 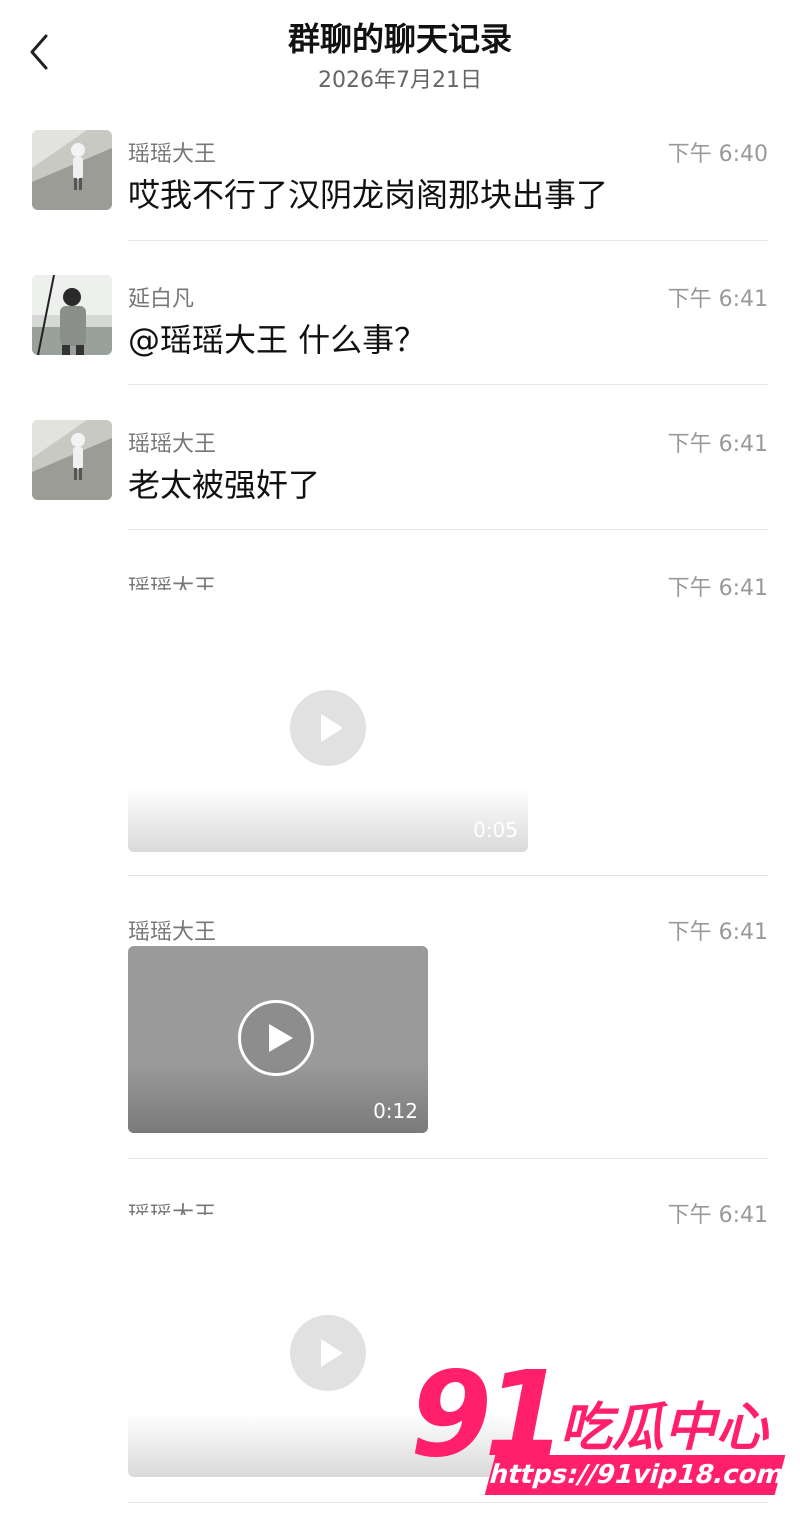 What do you see at coordinates (664, 1428) in the screenshot?
I see `watermark-text: 吃瓜中心` at bounding box center [664, 1428].